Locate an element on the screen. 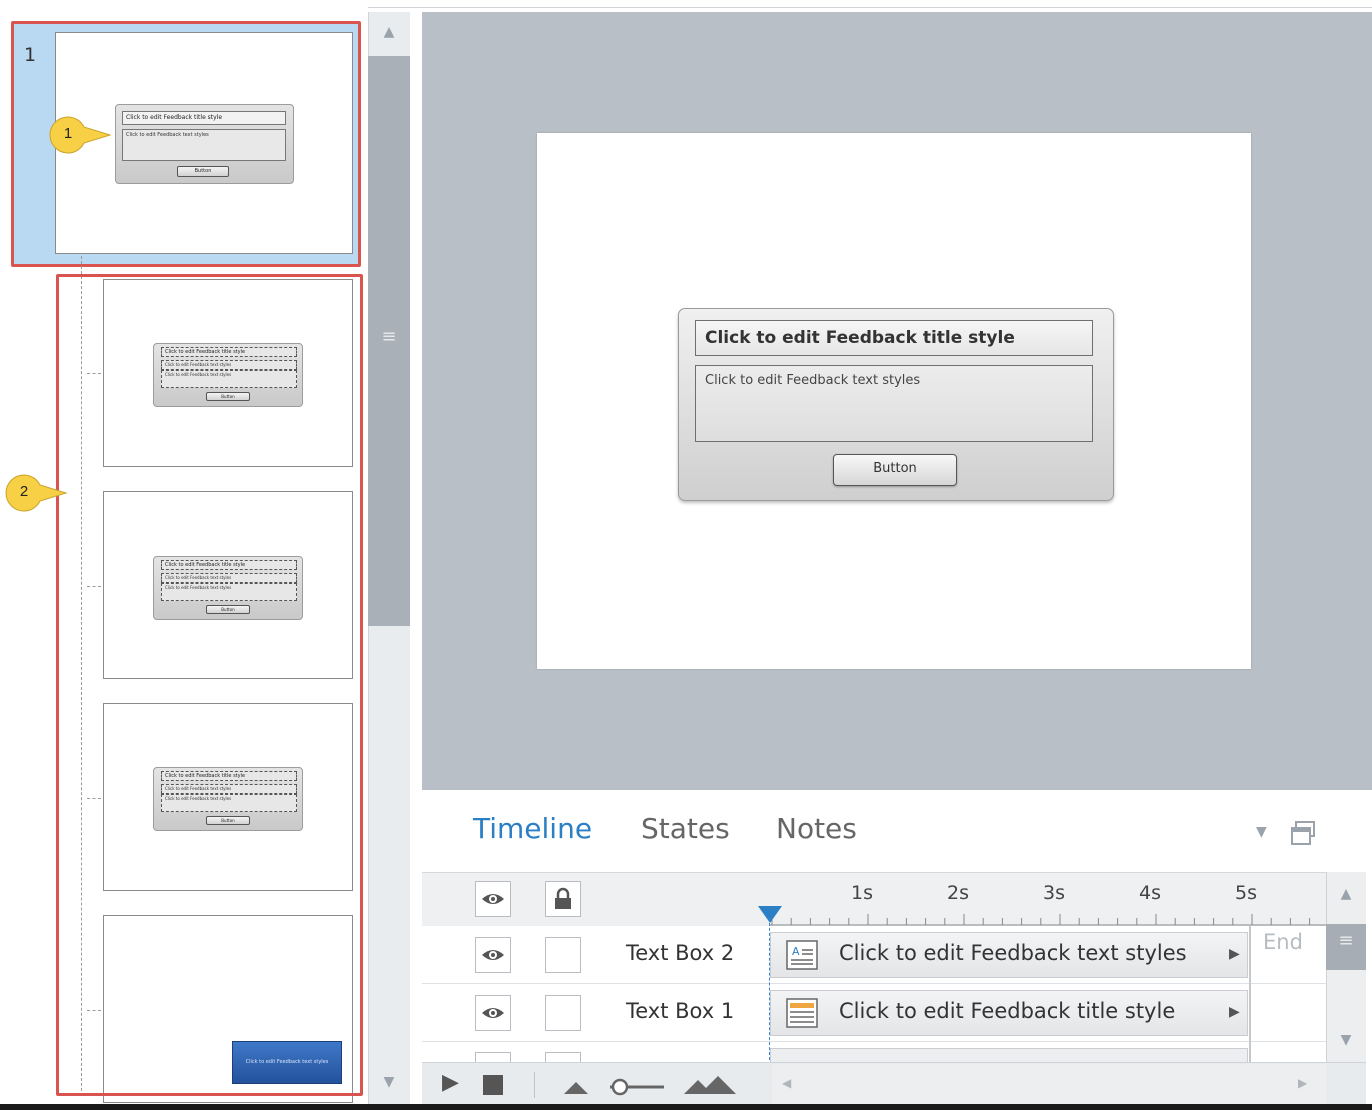 Image resolution: width=1372 pixels, height=1110 pixels. restore-window-icon is located at coordinates (1303, 833).